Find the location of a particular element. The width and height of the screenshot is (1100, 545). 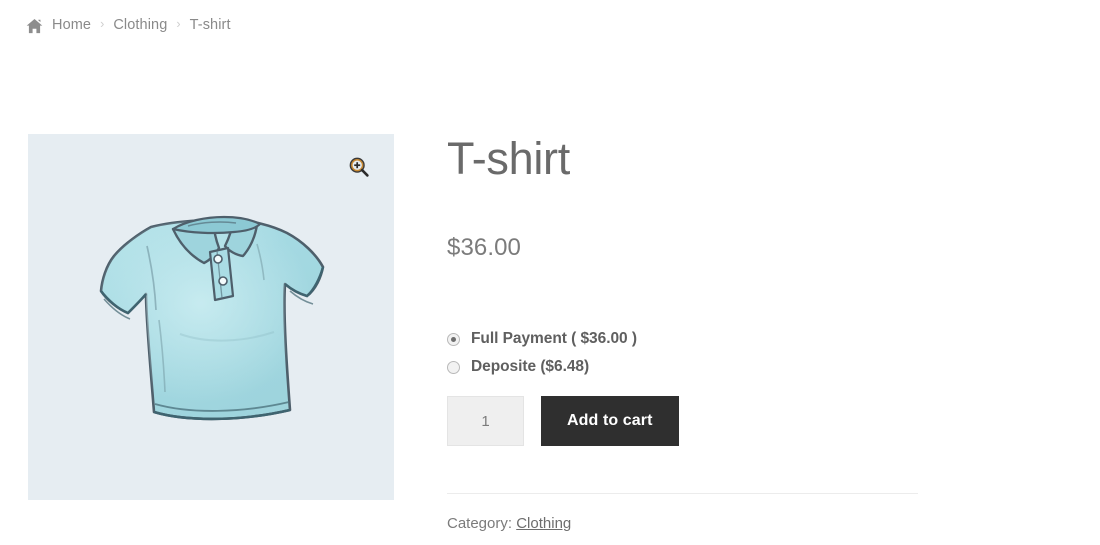

breadcrumb-link-clothing: Clothing is located at coordinates (140, 25).